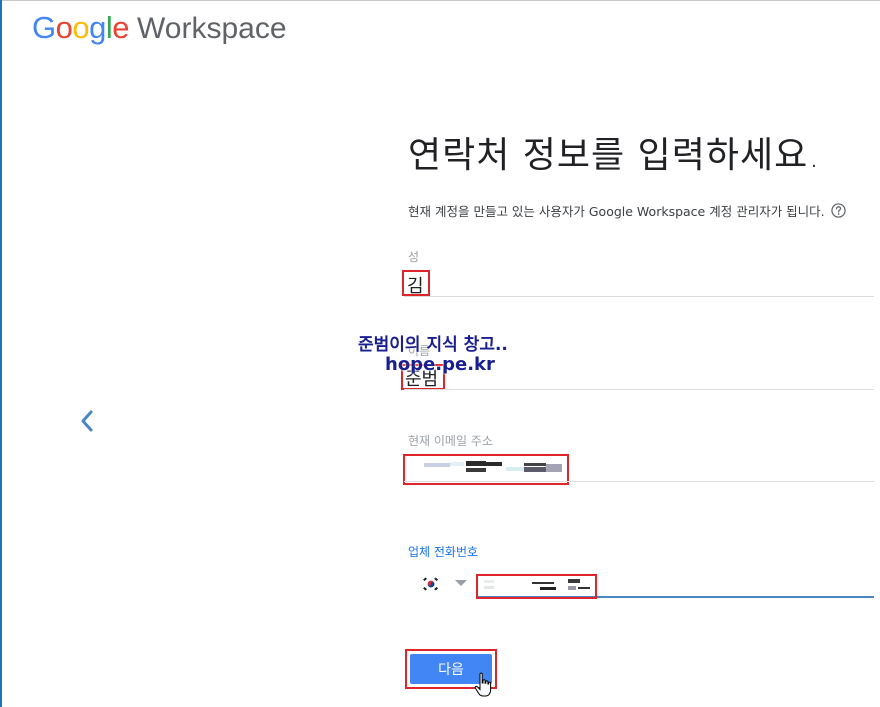  I want to click on window-border-left, so click(1, 353).